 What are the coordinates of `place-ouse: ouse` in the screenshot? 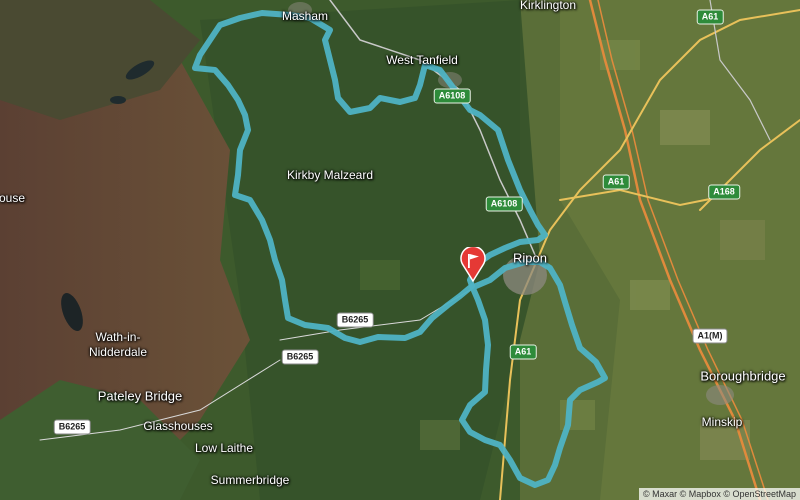 It's located at (13, 198).